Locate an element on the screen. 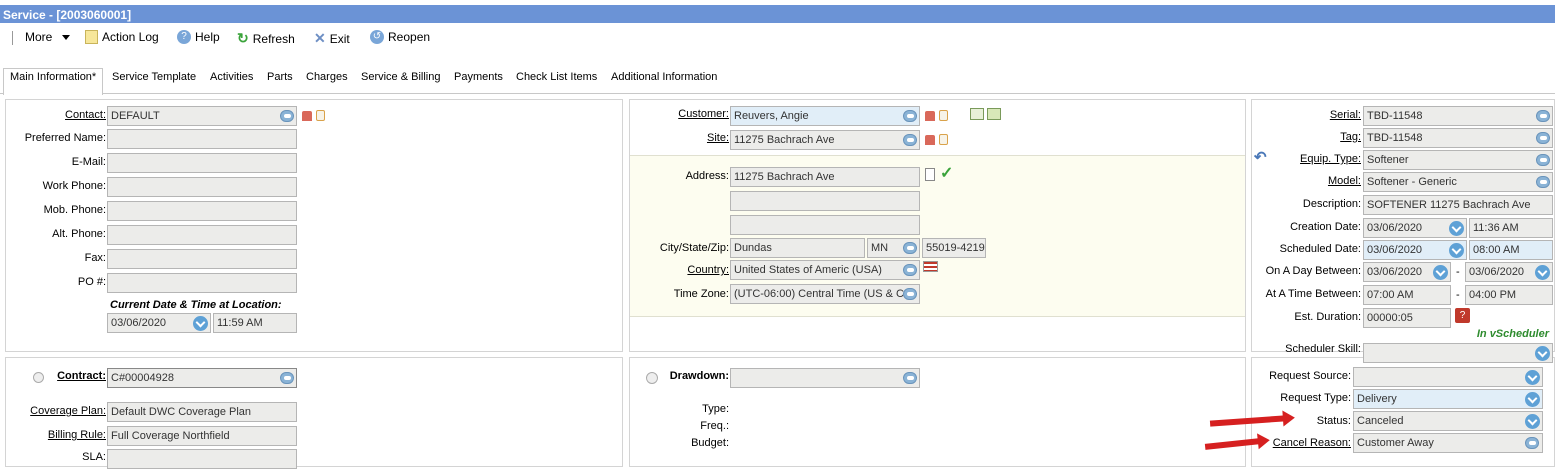  site-field: 11275 Bachrach Ave is located at coordinates (825, 140).